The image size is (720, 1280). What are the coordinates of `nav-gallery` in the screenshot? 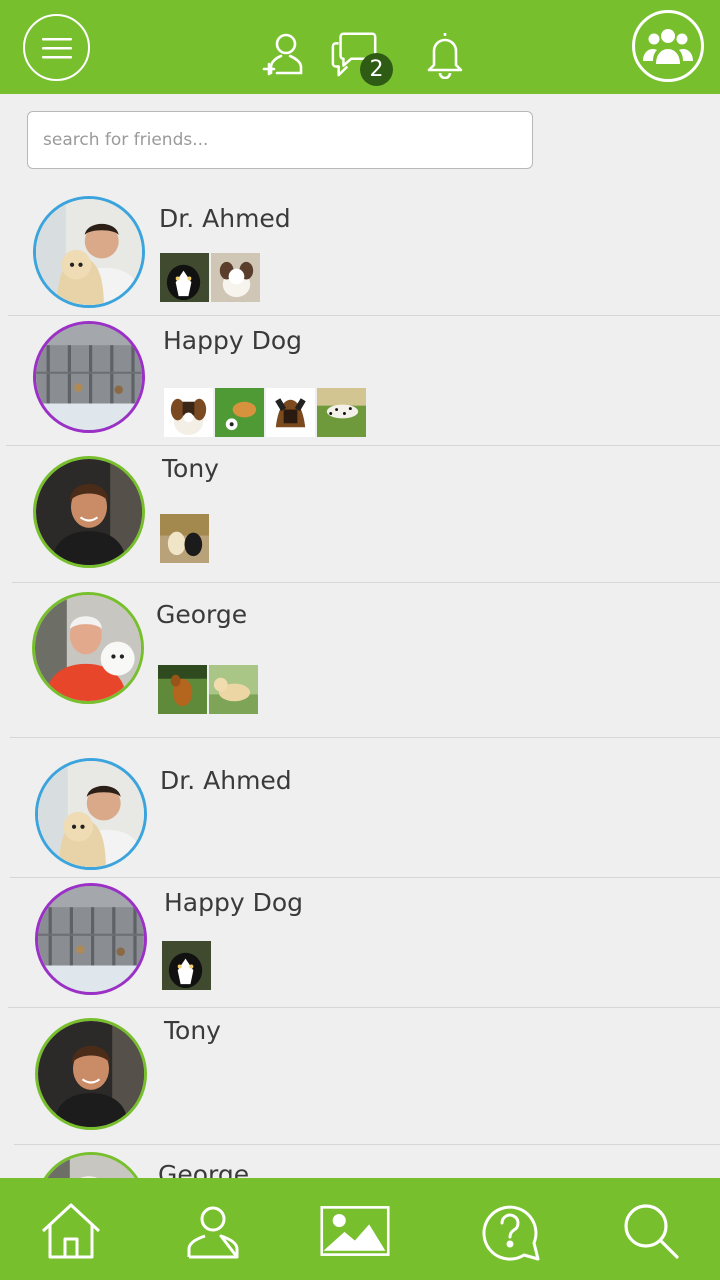 It's located at (355, 1231).